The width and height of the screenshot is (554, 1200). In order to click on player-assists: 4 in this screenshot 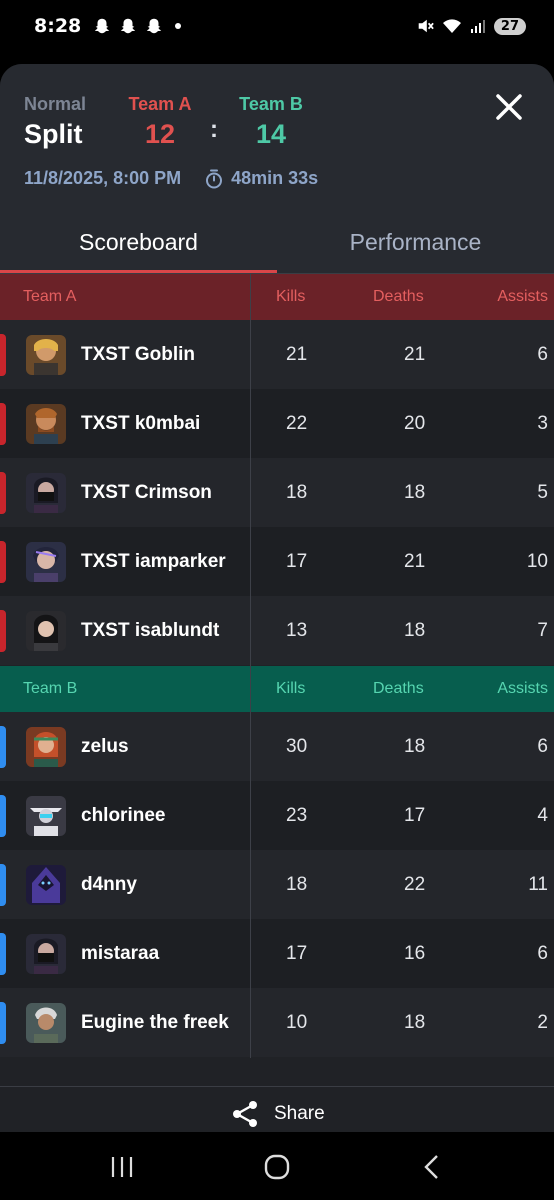, I will do `click(542, 815)`.